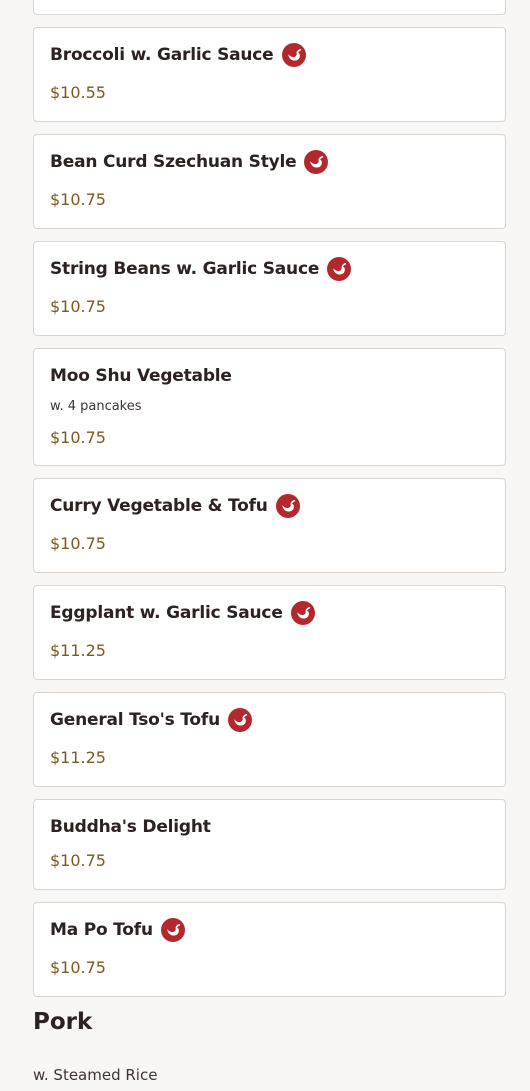  Describe the element at coordinates (95, 1075) in the screenshot. I see `section-subtitle: w. Steamed Rice` at that location.